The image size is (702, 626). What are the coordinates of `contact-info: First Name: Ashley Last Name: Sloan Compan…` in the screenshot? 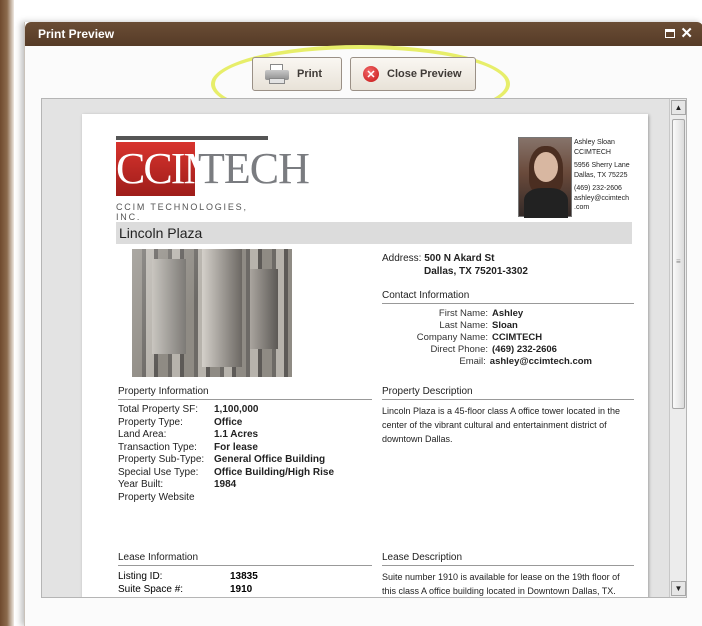 It's located at (487, 338).